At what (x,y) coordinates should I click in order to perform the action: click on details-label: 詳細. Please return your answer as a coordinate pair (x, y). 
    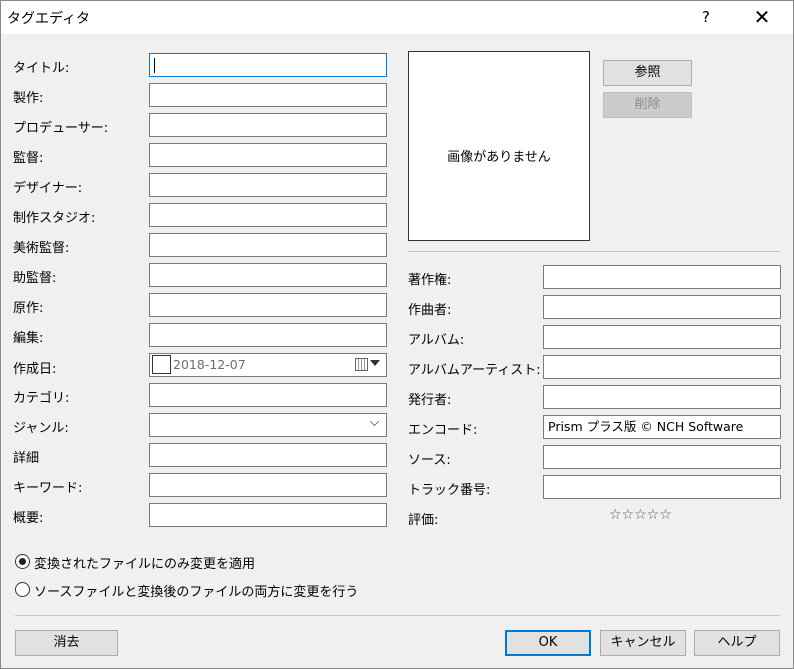
    Looking at the image, I should click on (26, 458).